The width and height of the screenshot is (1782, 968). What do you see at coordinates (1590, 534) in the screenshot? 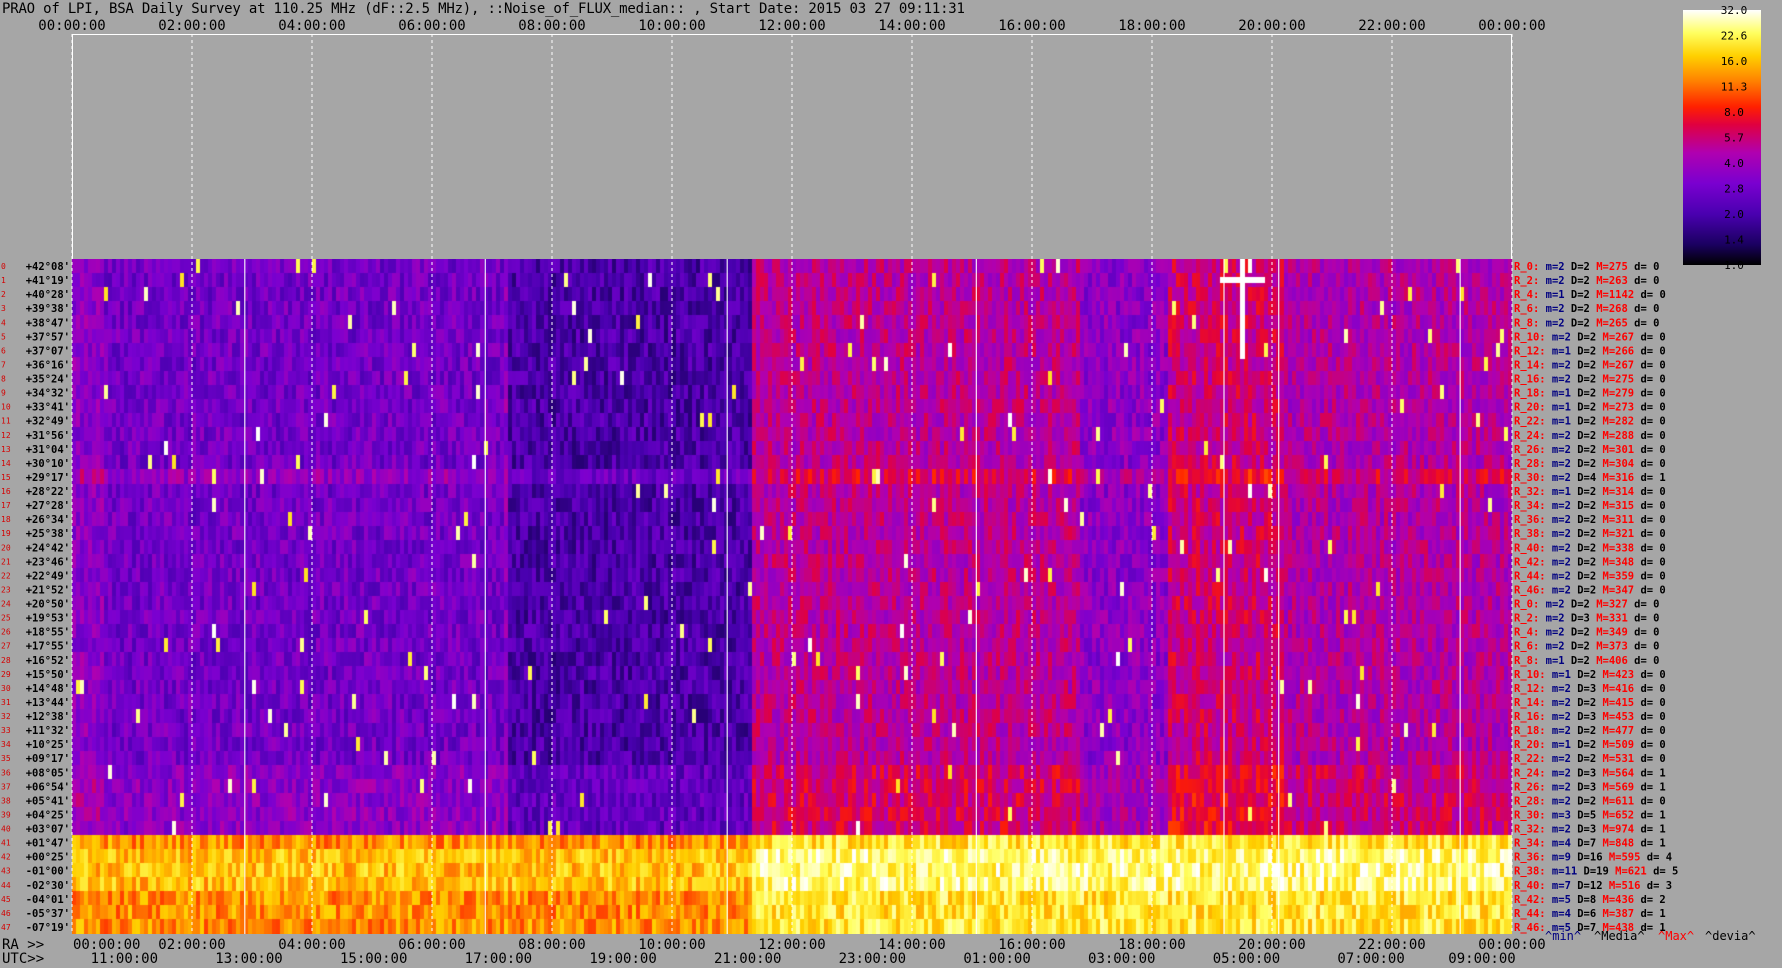
I see `row-stat: R_38: m=2 D=2 M=321 d= 0` at bounding box center [1590, 534].